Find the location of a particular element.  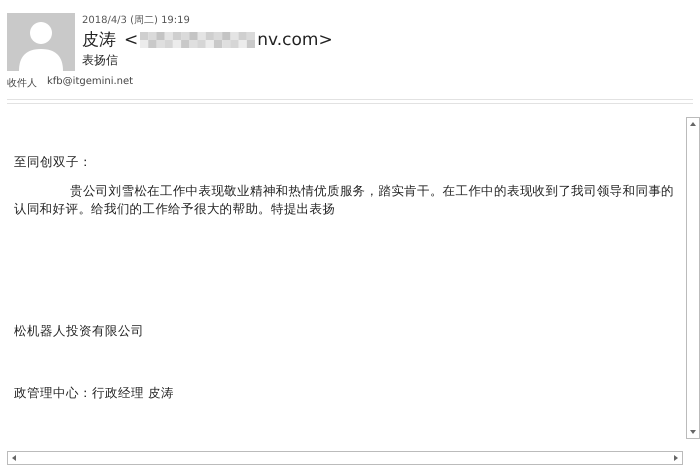

vertical-scrollbar is located at coordinates (693, 278).